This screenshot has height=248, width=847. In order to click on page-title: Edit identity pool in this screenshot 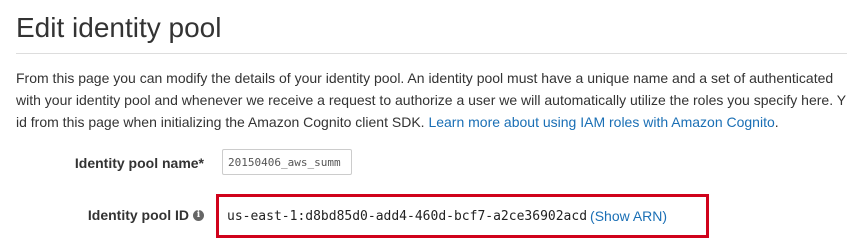, I will do `click(119, 27)`.